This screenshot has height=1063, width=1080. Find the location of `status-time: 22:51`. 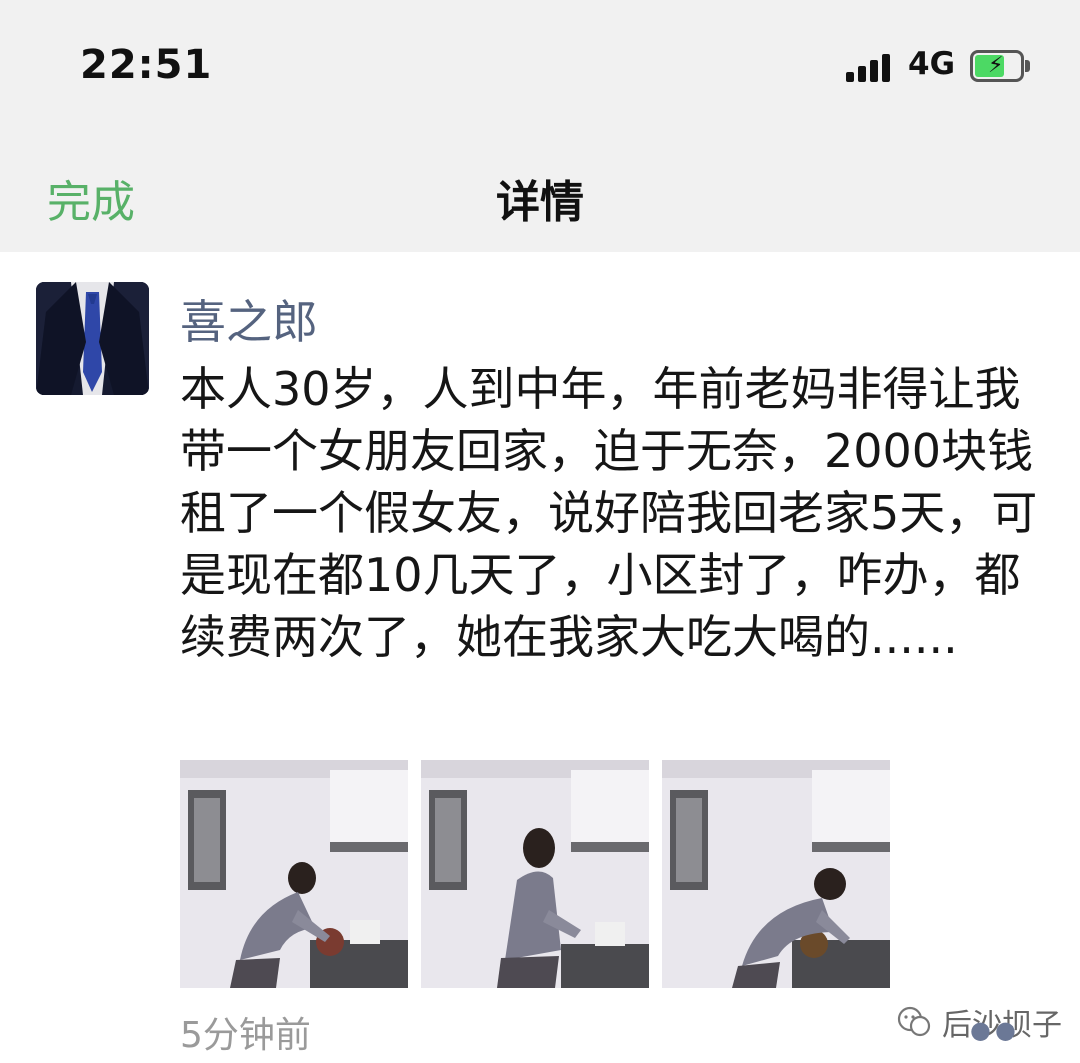

status-time: 22:51 is located at coordinates (146, 65).